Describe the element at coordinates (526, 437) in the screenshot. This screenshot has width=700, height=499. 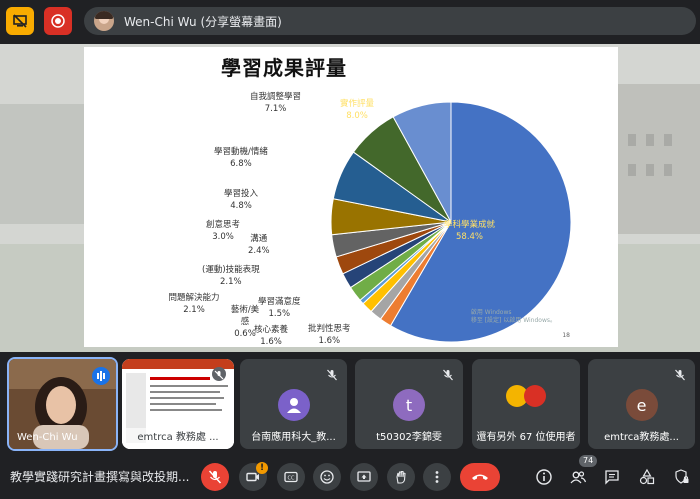
I see `participant-name: 還有另外 67 位使用者` at that location.